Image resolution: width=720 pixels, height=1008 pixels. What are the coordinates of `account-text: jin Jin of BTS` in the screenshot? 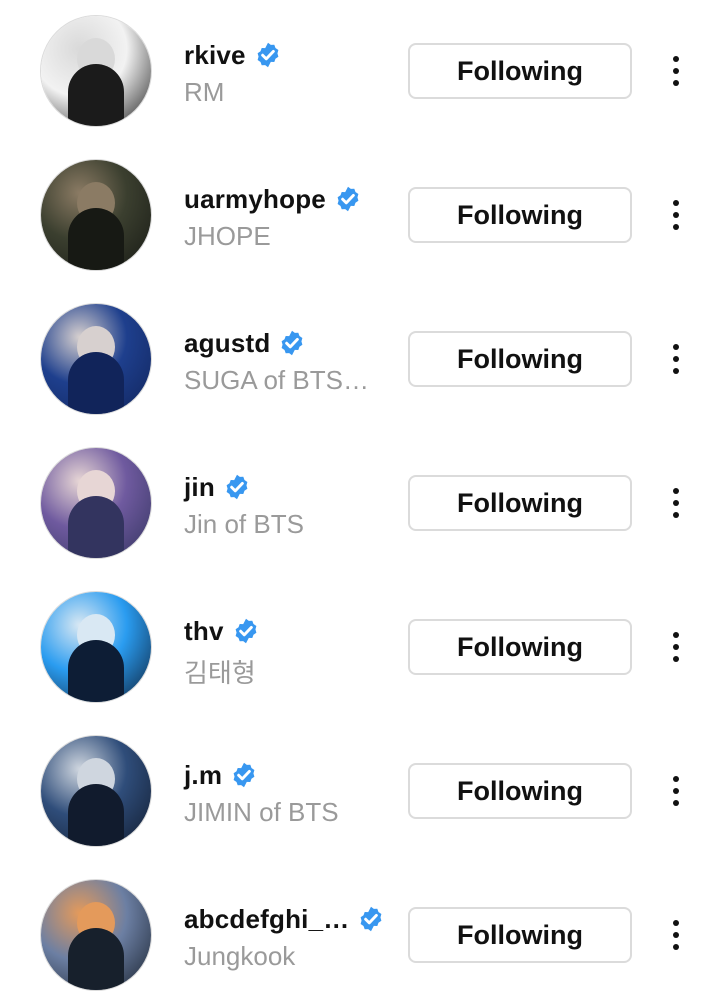 It's located at (284, 505).